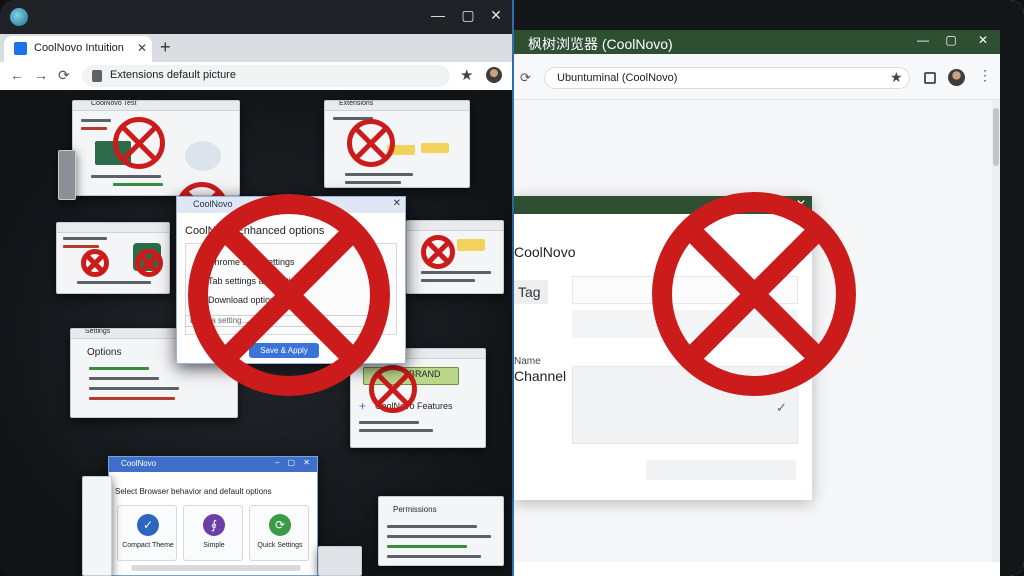 The image size is (1024, 576). I want to click on option-label: Quick Settings, so click(280, 545).